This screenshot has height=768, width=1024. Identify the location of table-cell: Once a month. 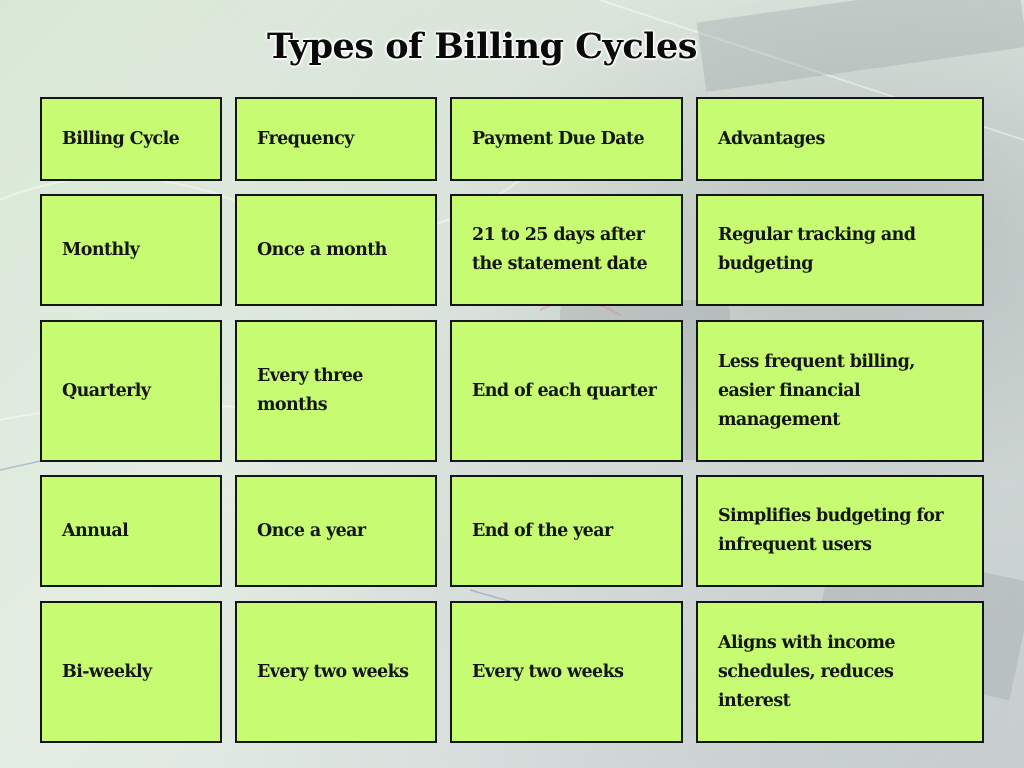
(336, 250).